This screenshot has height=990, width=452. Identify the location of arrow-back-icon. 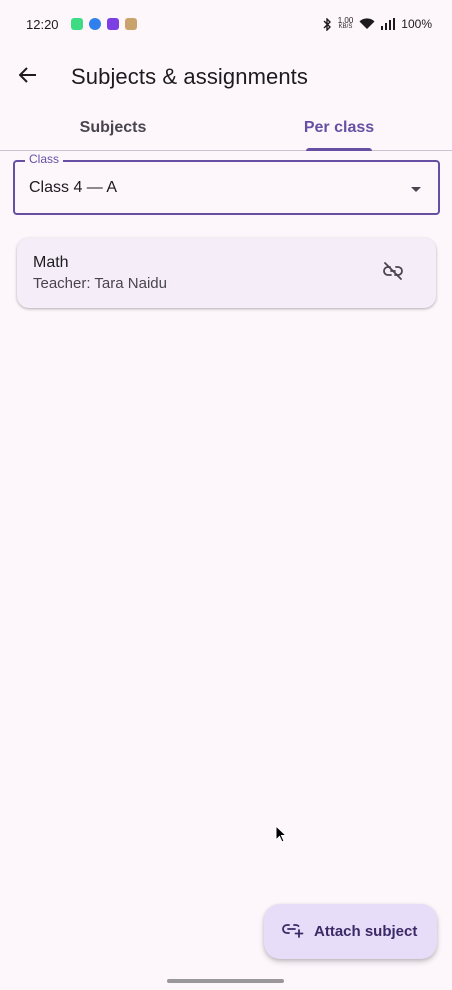
(27, 77).